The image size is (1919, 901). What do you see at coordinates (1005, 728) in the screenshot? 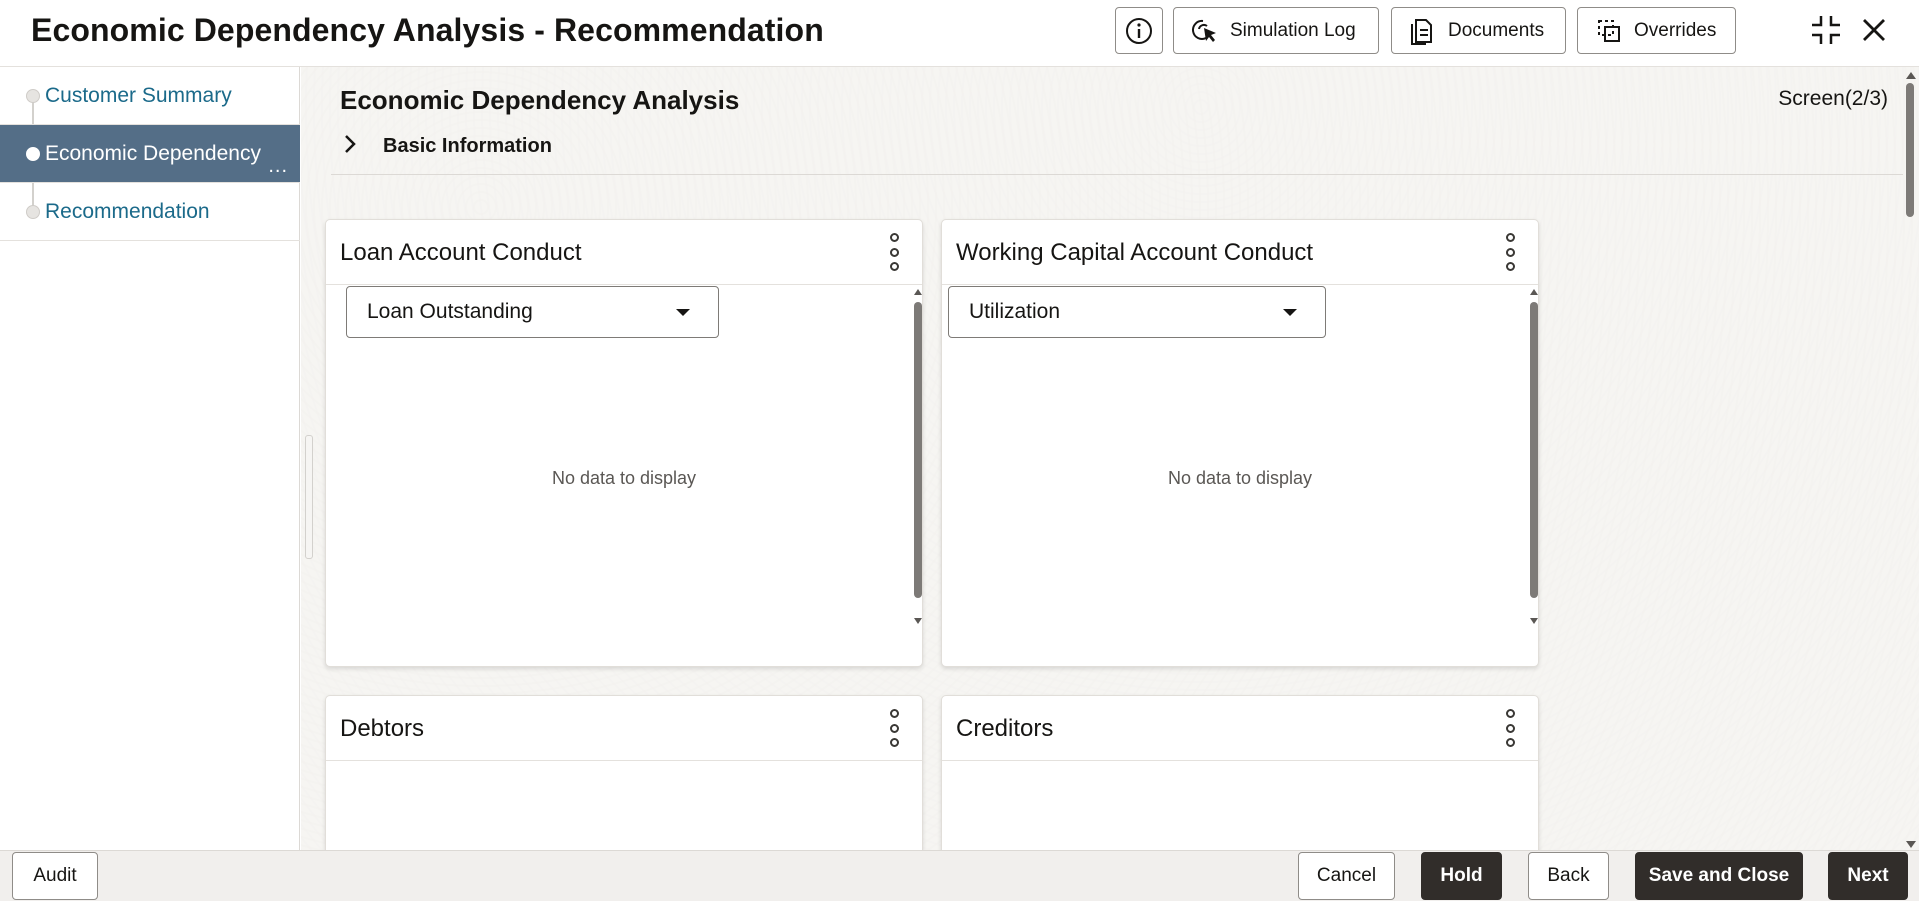
I see `card-title: Creditors` at bounding box center [1005, 728].